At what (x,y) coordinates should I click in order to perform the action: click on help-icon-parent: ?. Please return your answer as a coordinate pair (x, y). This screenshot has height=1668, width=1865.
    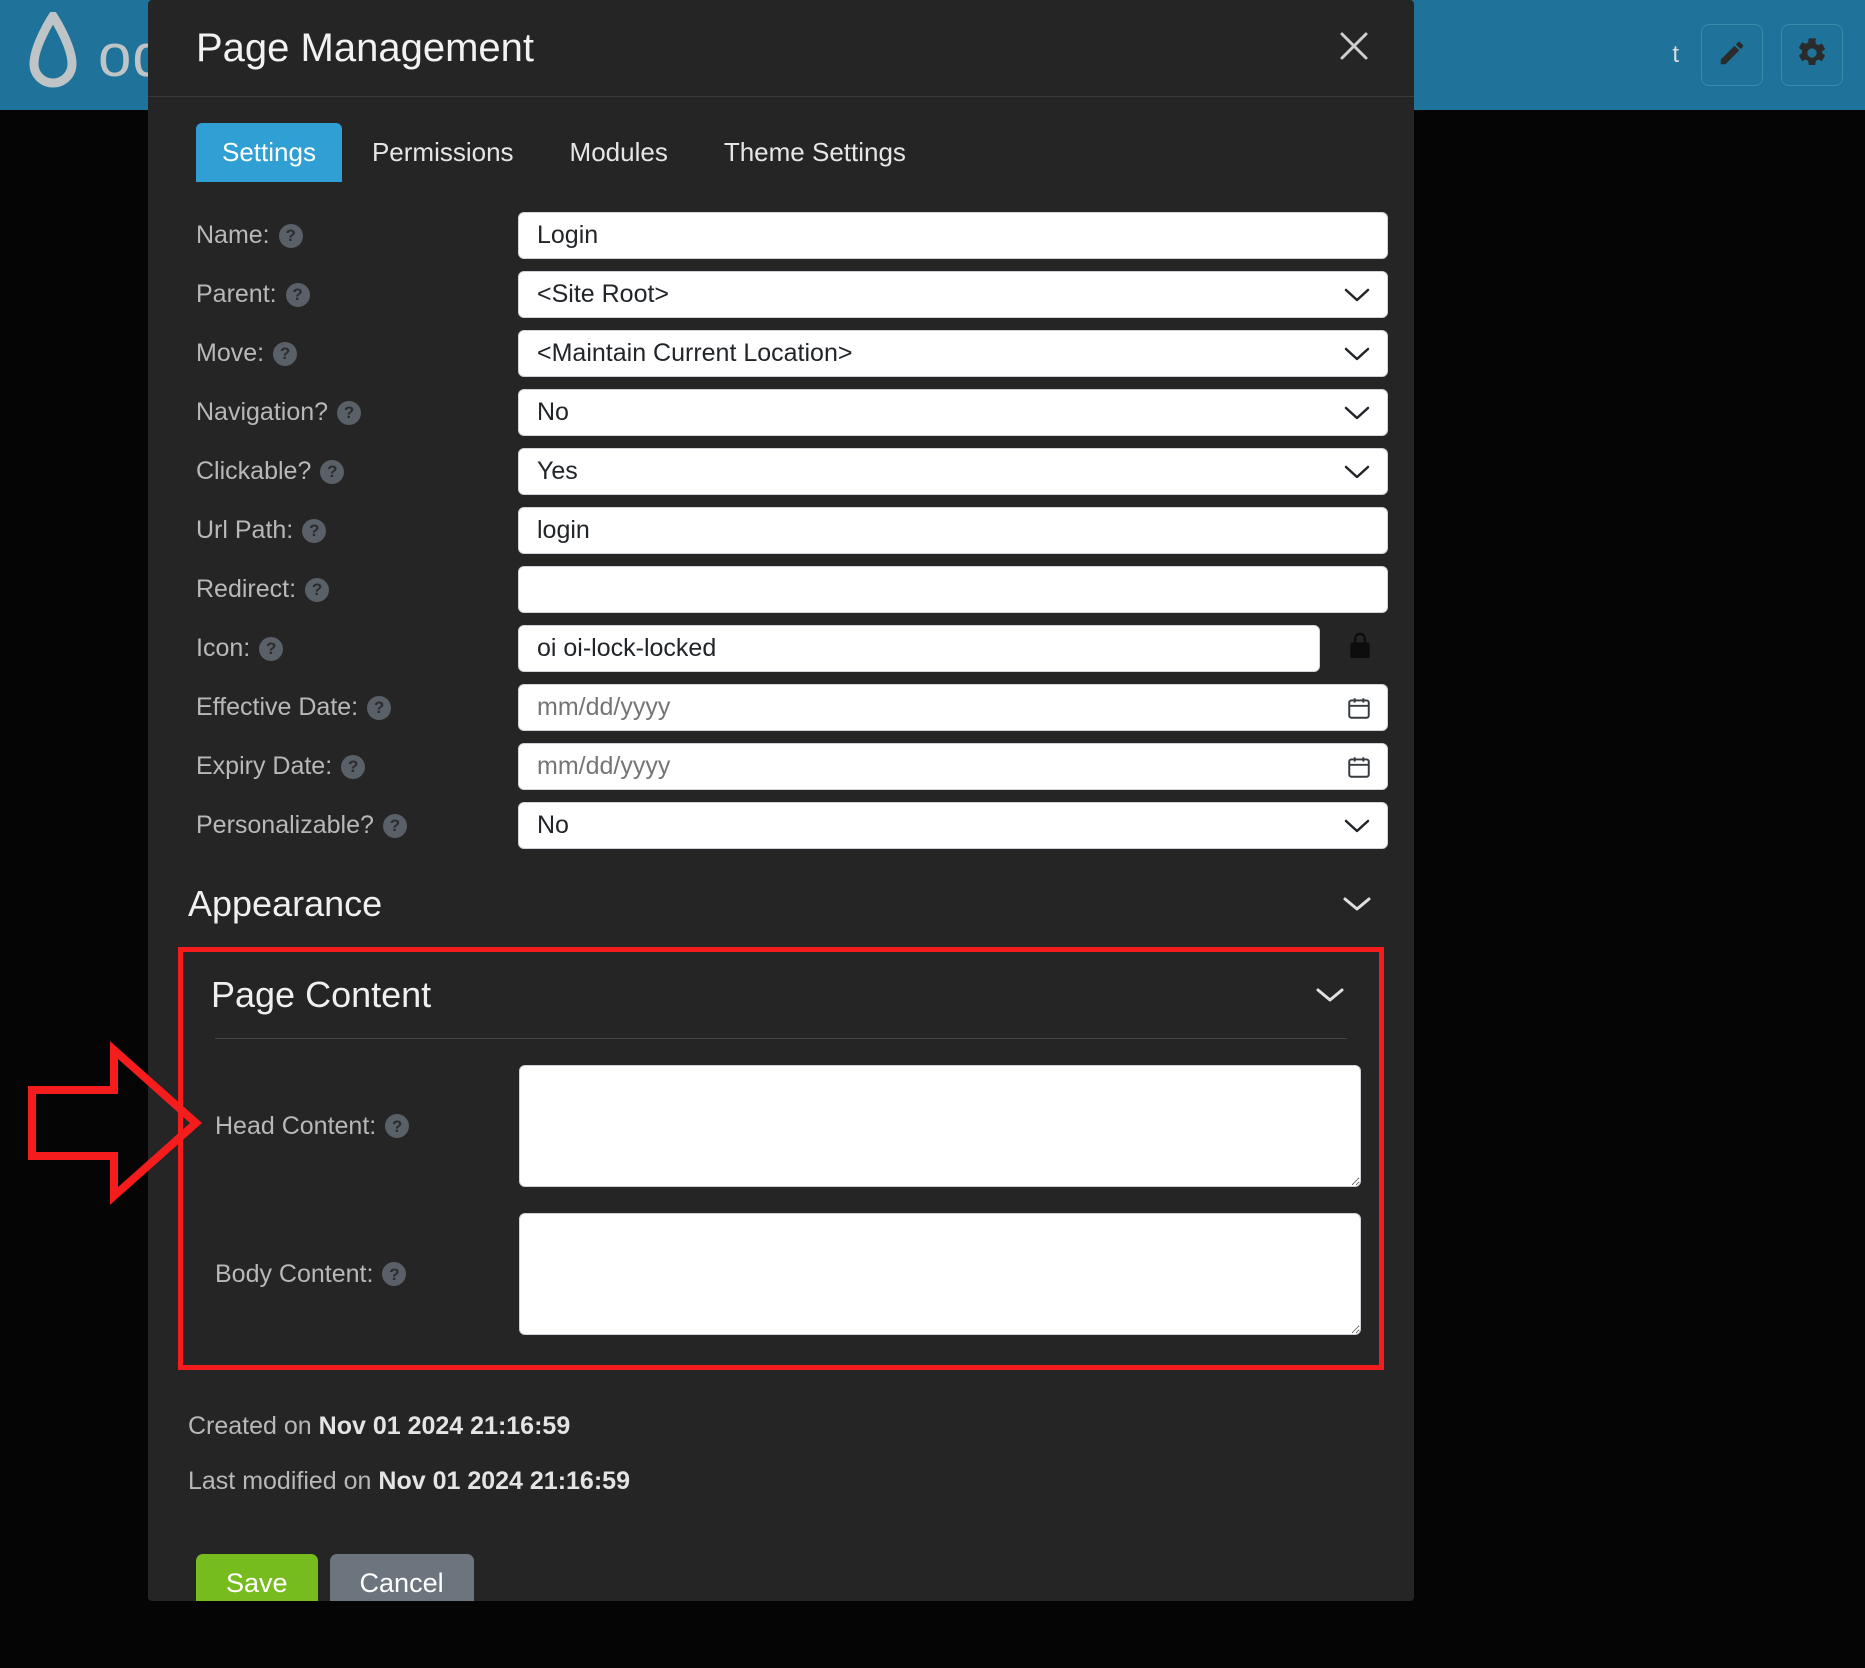
    Looking at the image, I should click on (297, 294).